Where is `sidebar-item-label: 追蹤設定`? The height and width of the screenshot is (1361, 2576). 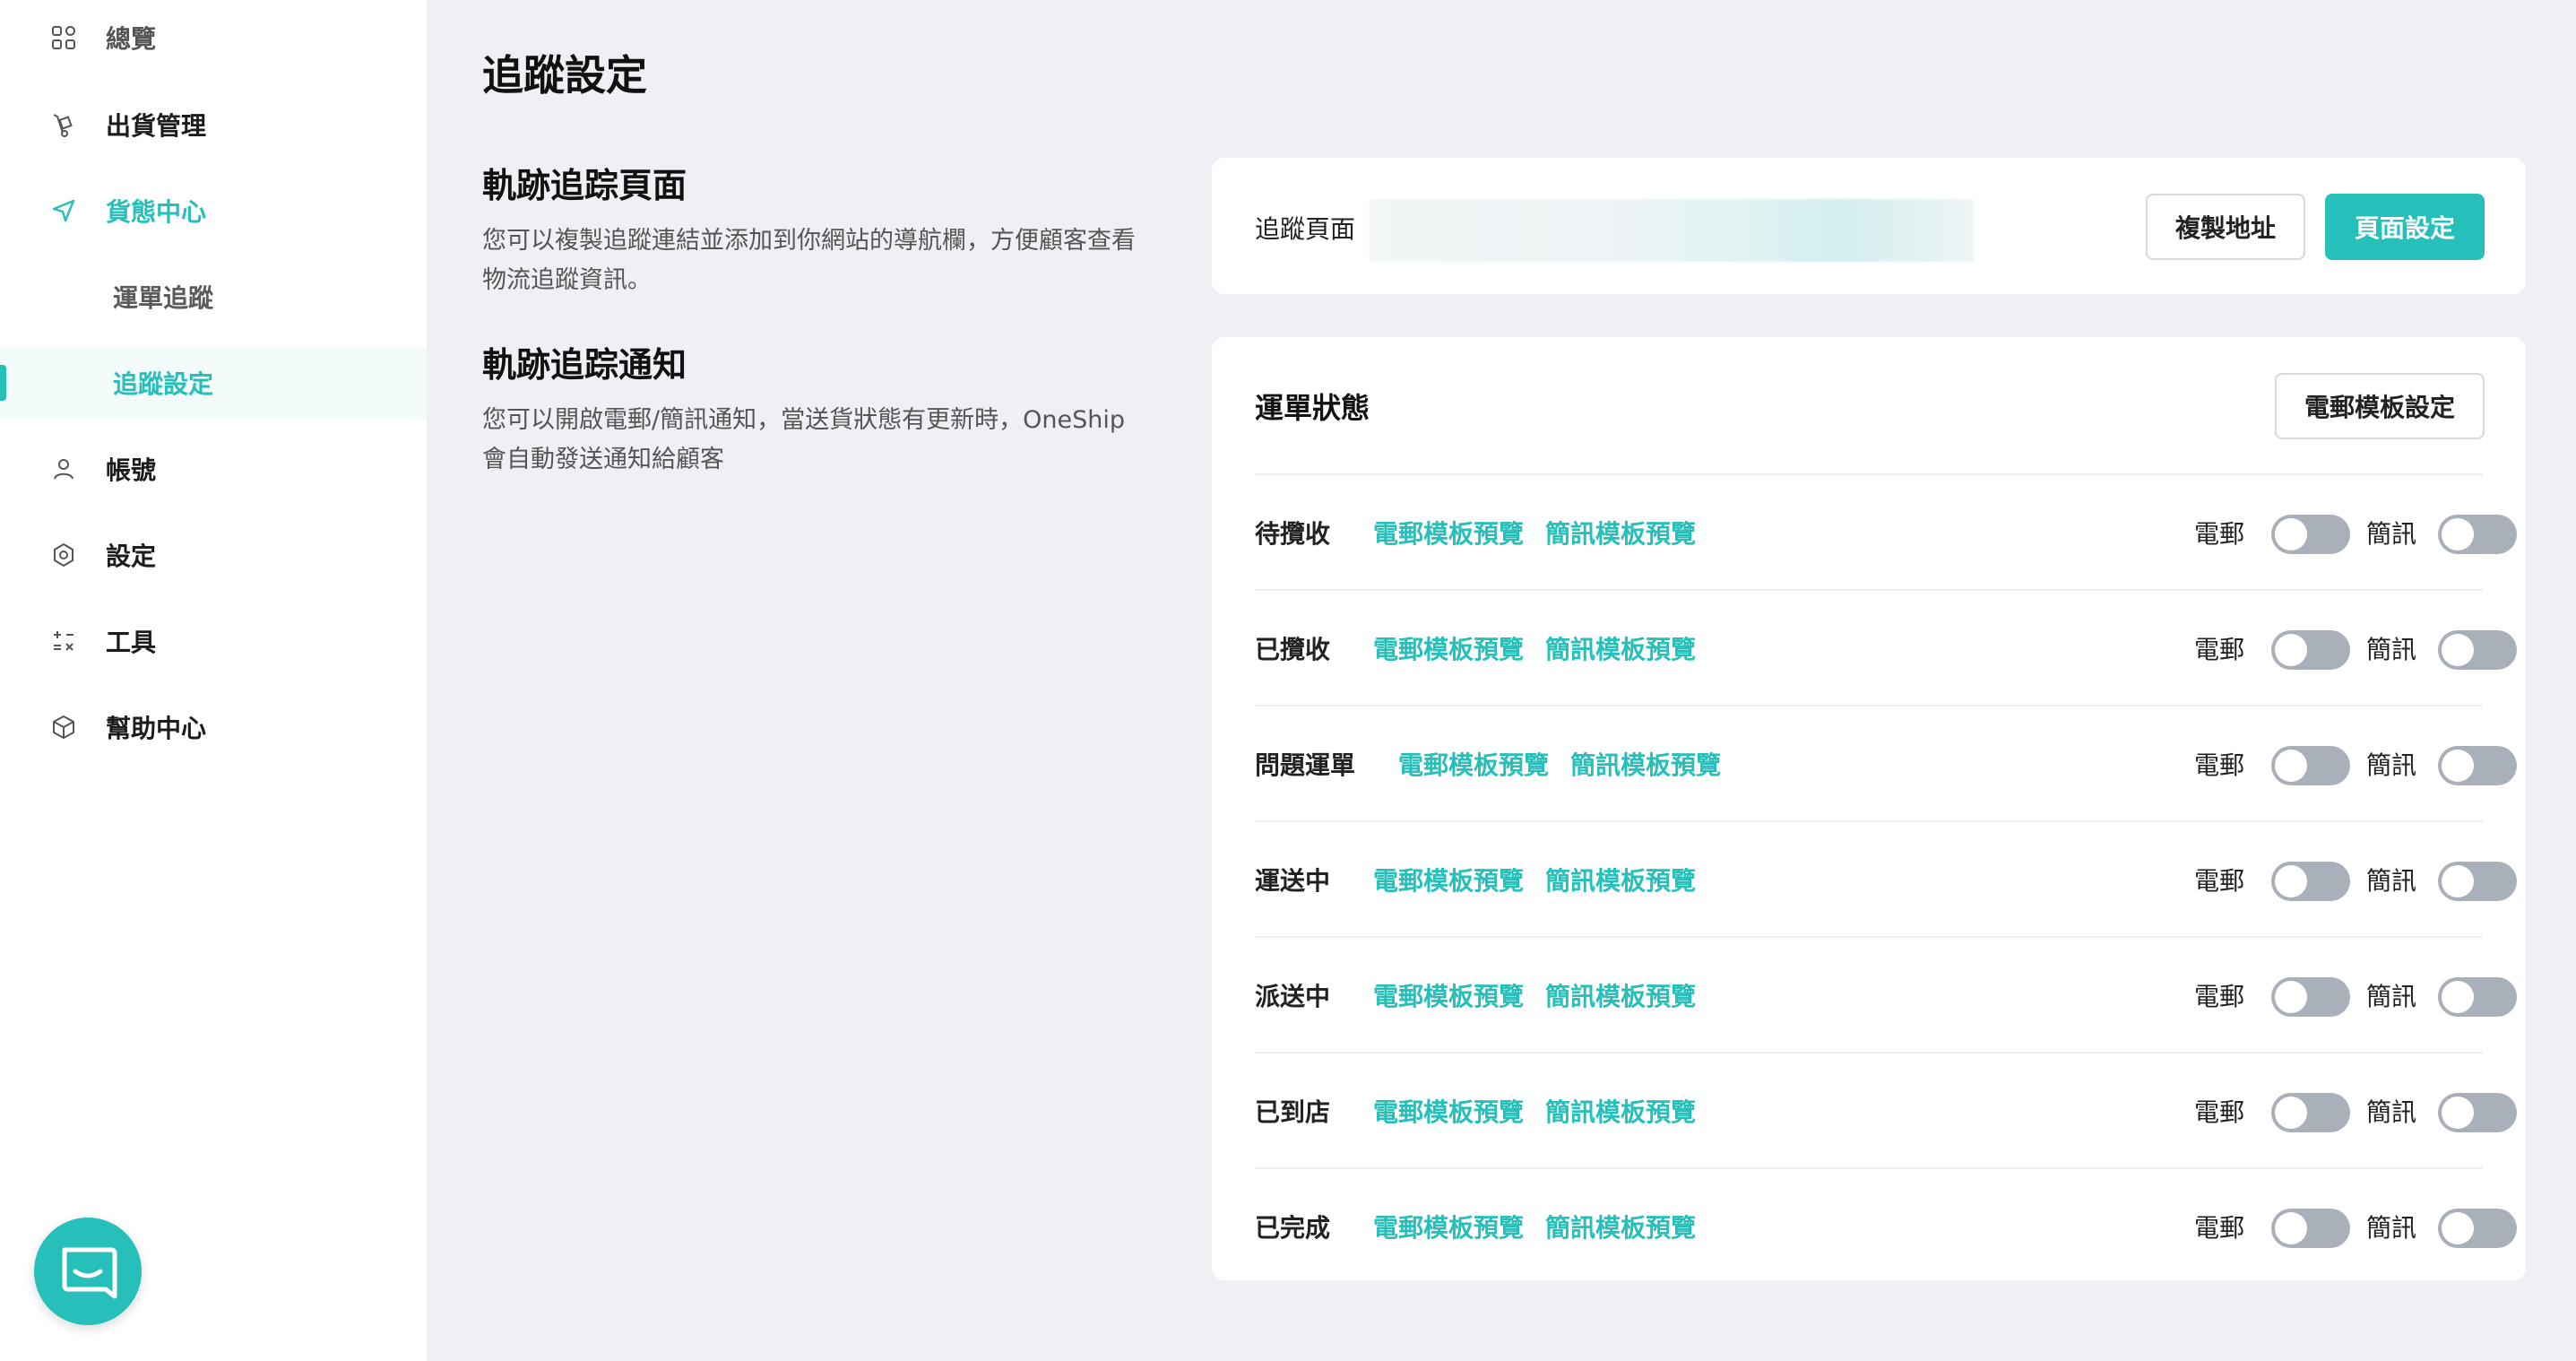 sidebar-item-label: 追蹤設定 is located at coordinates (163, 384).